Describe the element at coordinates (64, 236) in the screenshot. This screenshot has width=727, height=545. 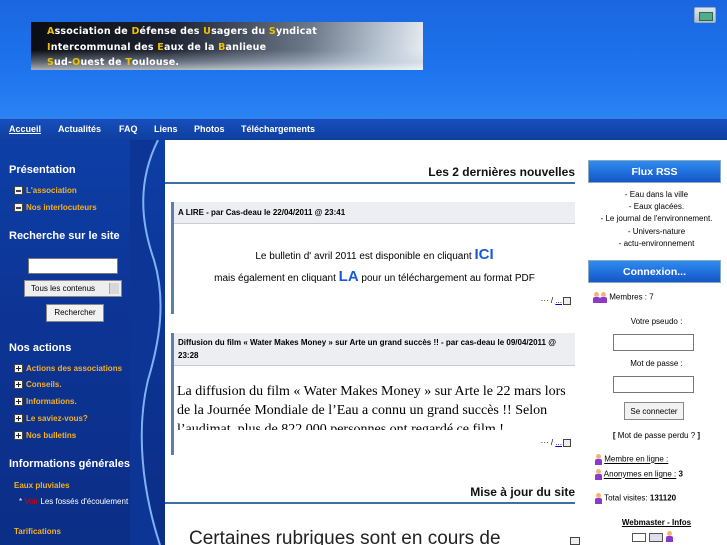
I see `search-heading: Recherche sur le site` at that location.